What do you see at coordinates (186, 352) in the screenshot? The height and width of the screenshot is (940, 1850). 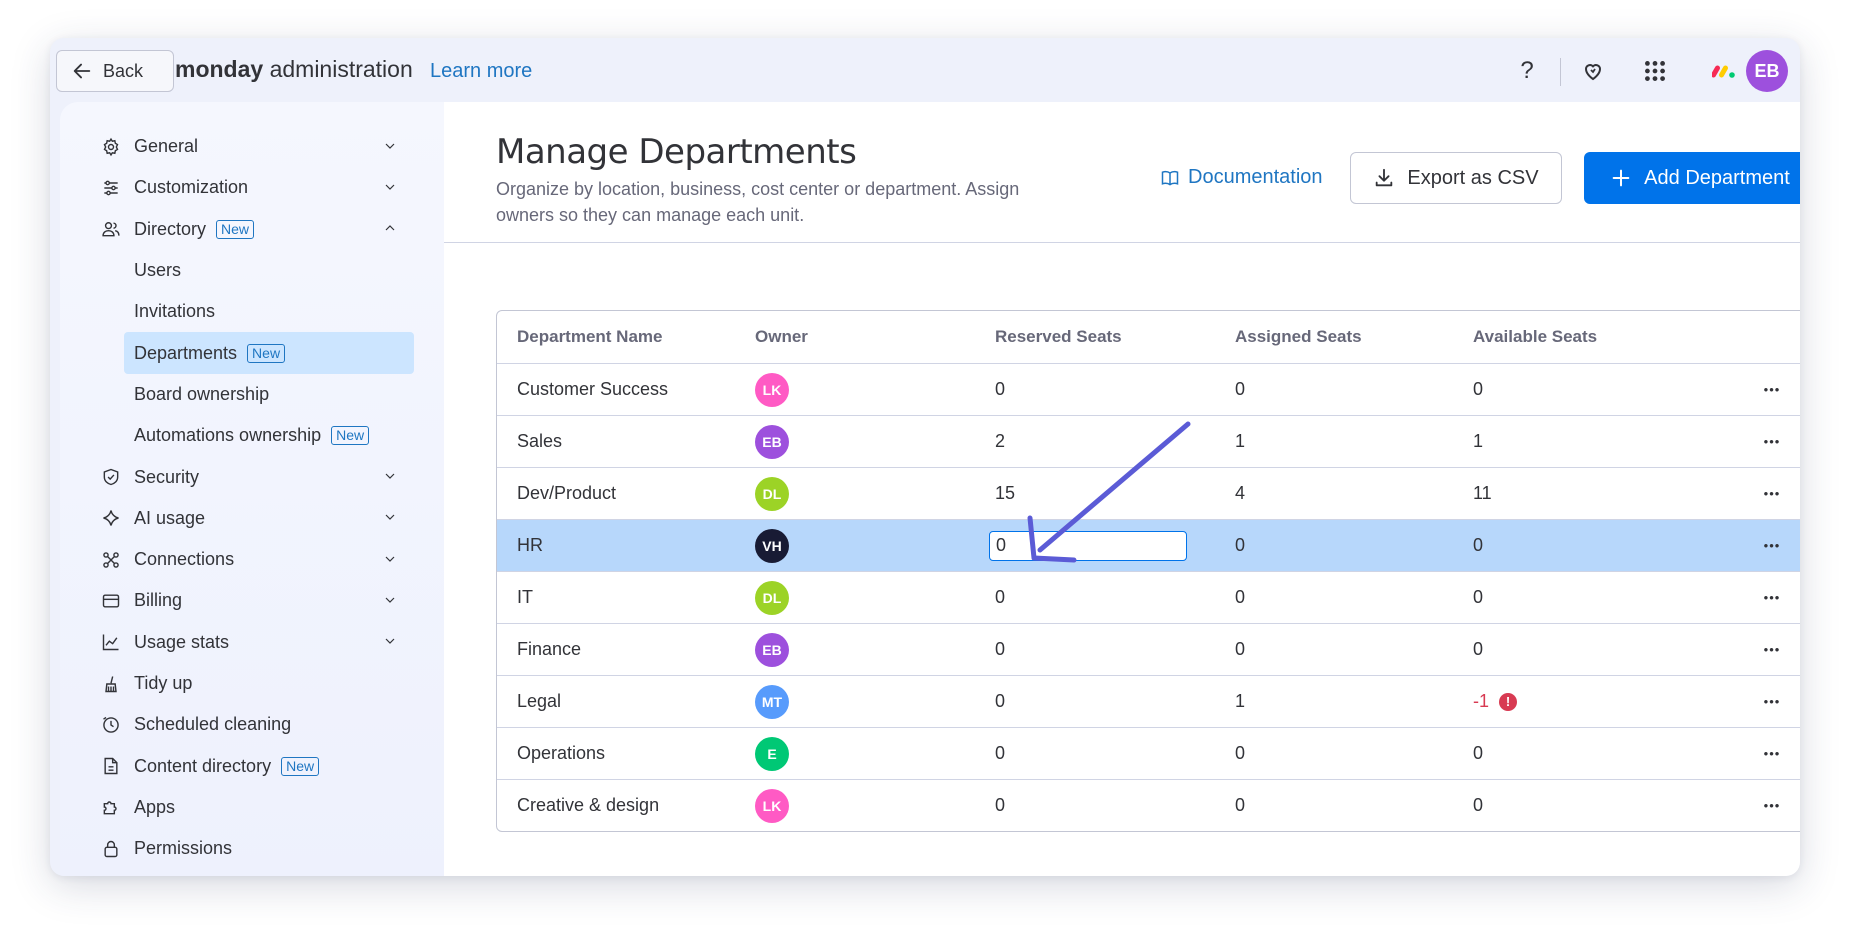 I see `sidebar-item-label: Departments` at bounding box center [186, 352].